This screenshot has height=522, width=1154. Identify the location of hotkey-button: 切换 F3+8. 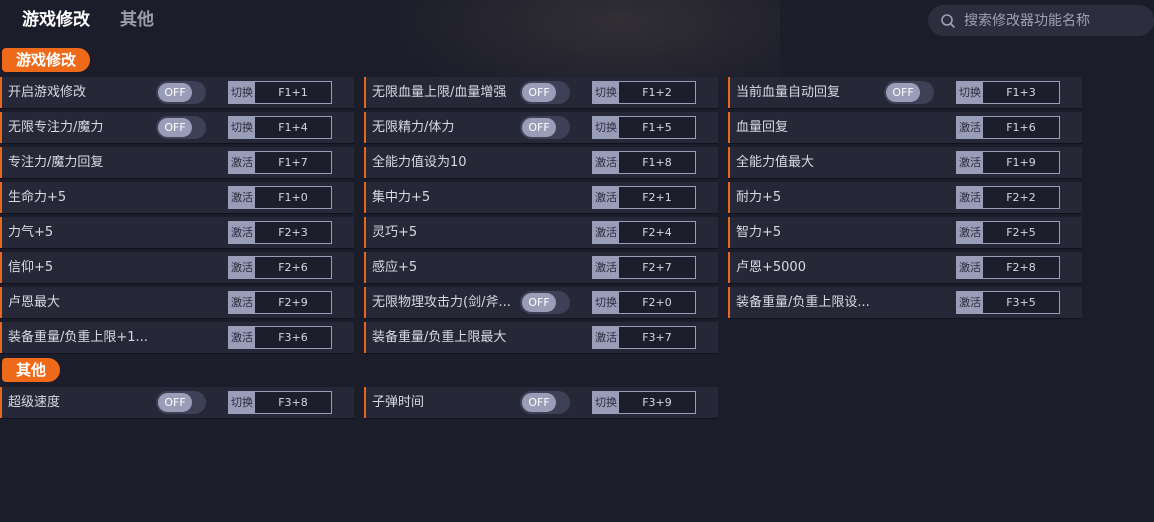
(280, 402).